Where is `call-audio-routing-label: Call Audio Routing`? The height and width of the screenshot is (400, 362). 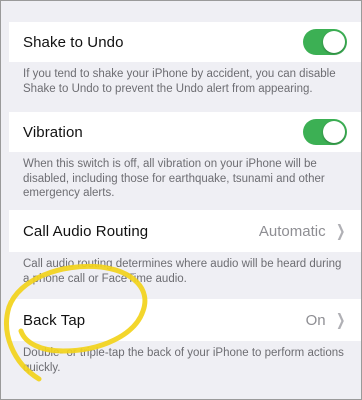
call-audio-routing-label: Call Audio Routing is located at coordinates (86, 231).